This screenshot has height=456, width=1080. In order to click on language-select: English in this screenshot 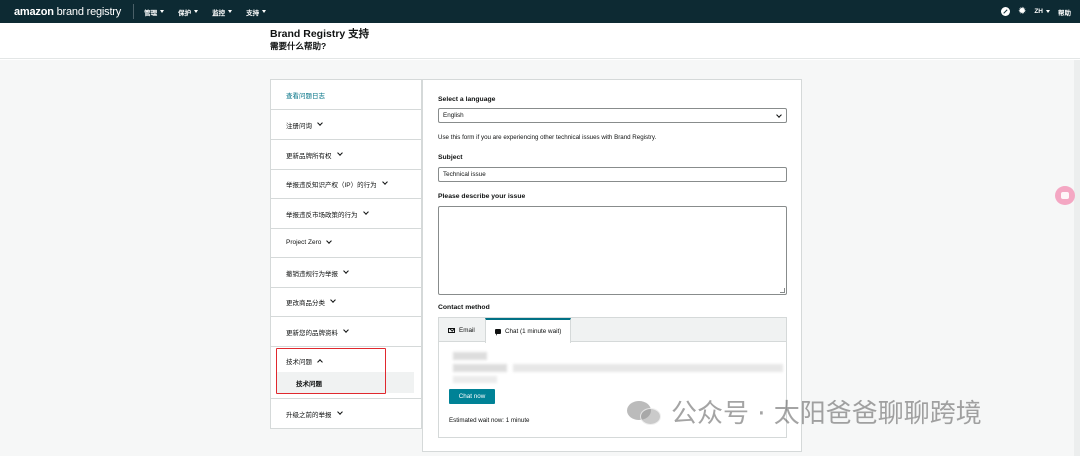, I will do `click(612, 115)`.